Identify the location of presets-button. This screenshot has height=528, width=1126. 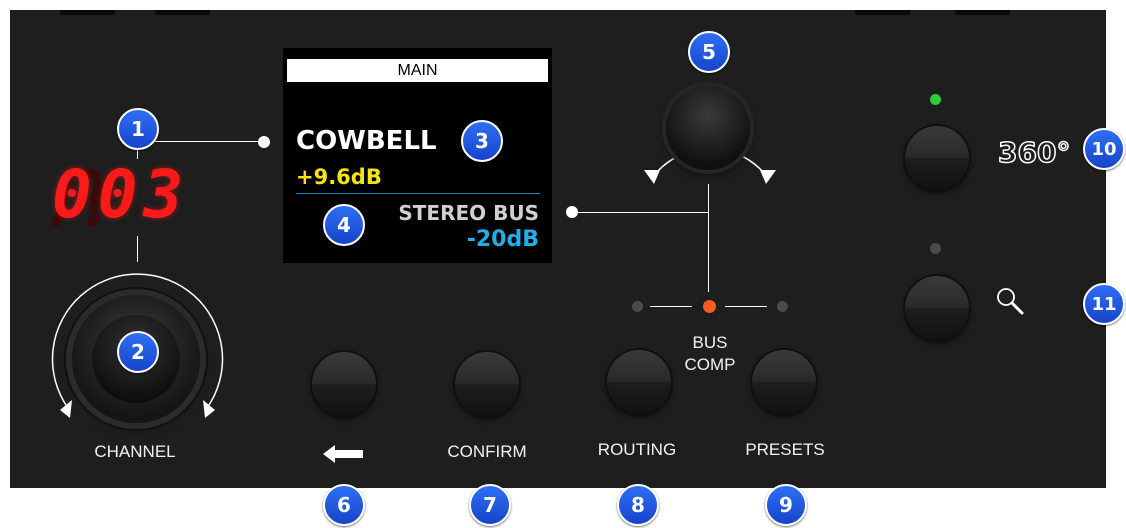
(784, 382).